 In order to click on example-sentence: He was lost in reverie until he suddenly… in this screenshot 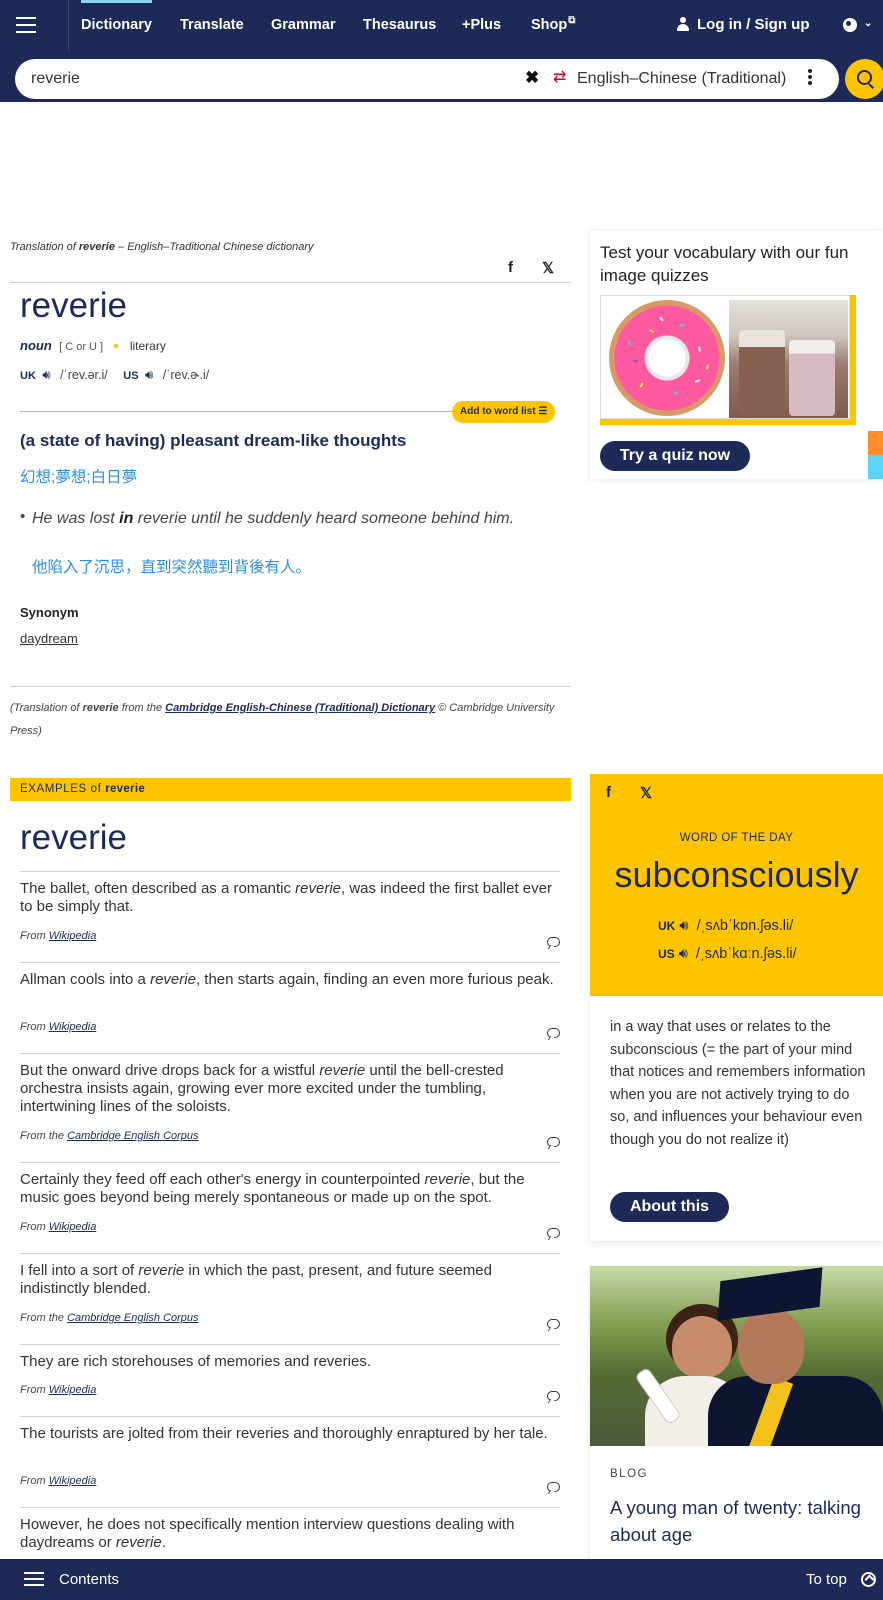, I will do `click(273, 518)`.